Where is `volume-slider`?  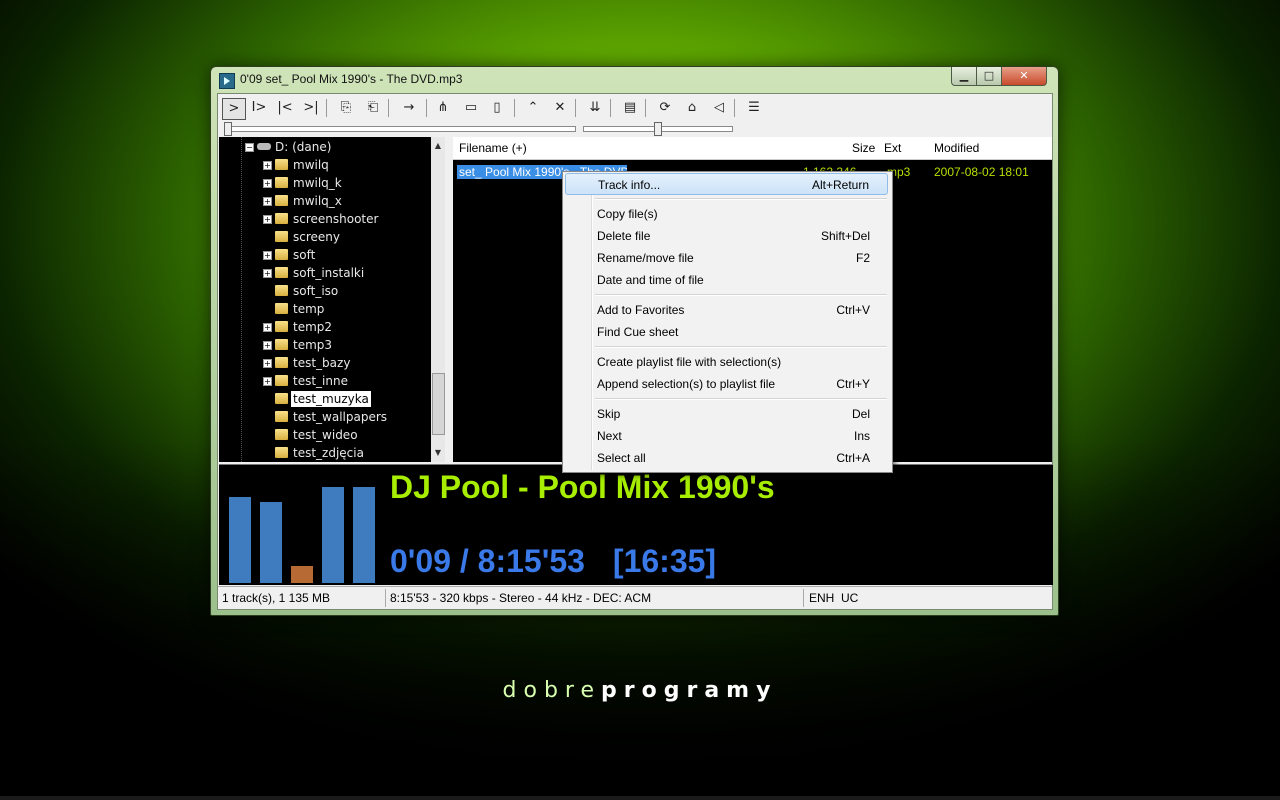 volume-slider is located at coordinates (658, 129).